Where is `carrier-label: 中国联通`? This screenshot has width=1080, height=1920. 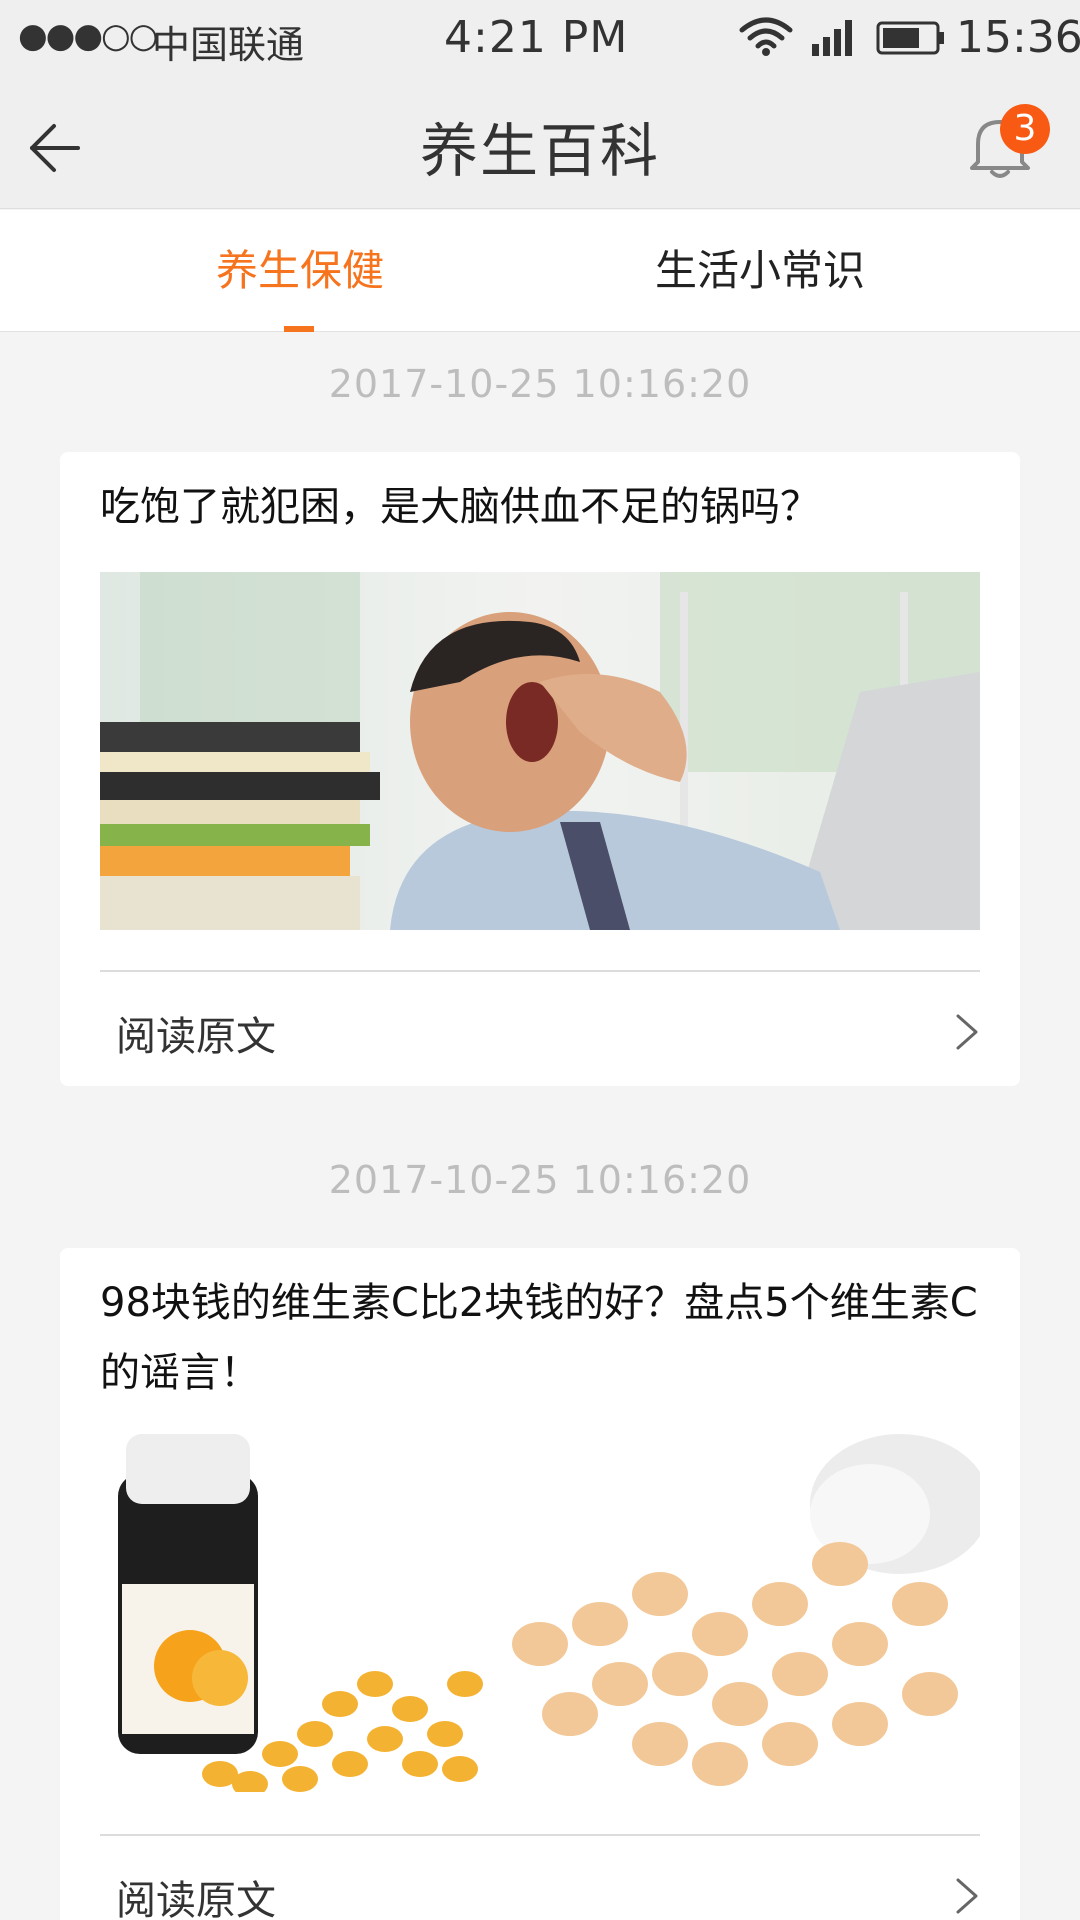 carrier-label: 中国联通 is located at coordinates (228, 45).